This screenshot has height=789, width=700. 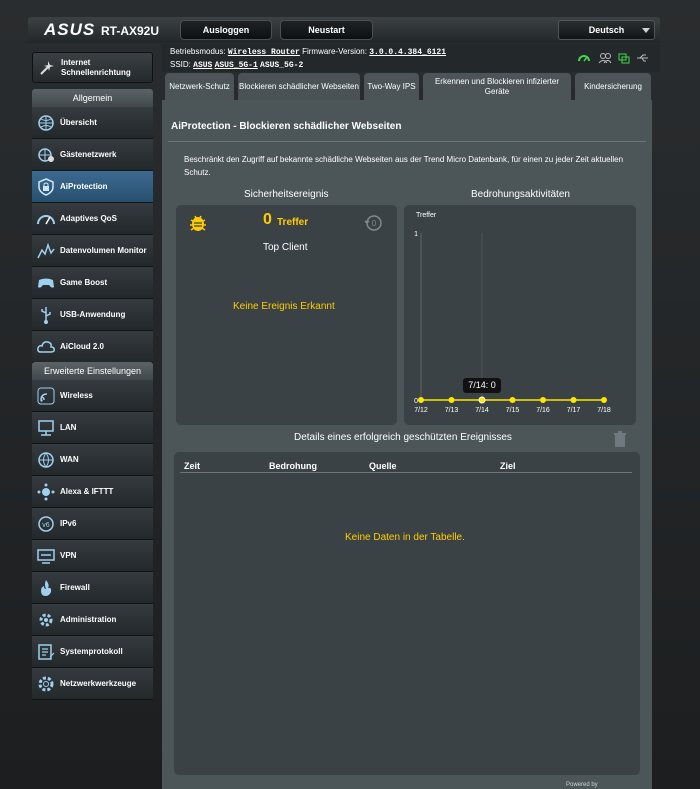 What do you see at coordinates (92, 588) in the screenshot?
I see `sidebar-item-firewall: Firewall` at bounding box center [92, 588].